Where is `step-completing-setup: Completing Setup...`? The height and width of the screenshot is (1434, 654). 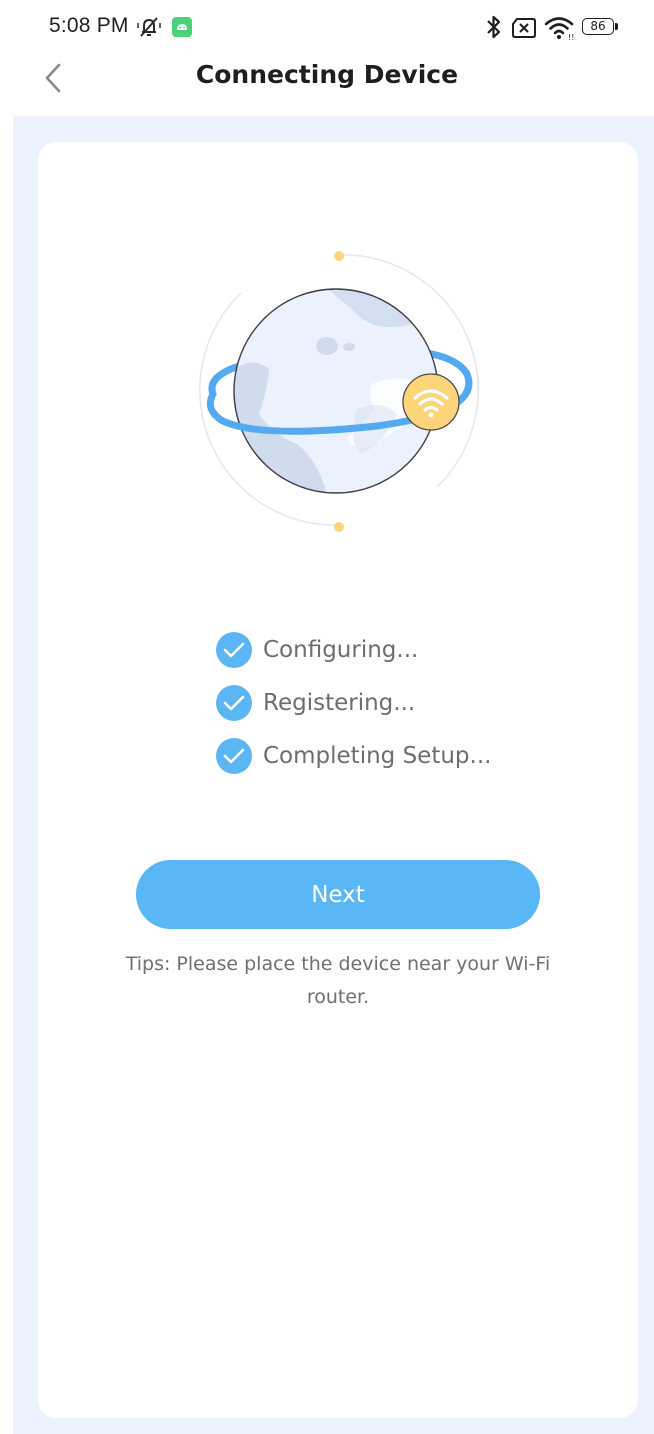 step-completing-setup: Completing Setup... is located at coordinates (353, 756).